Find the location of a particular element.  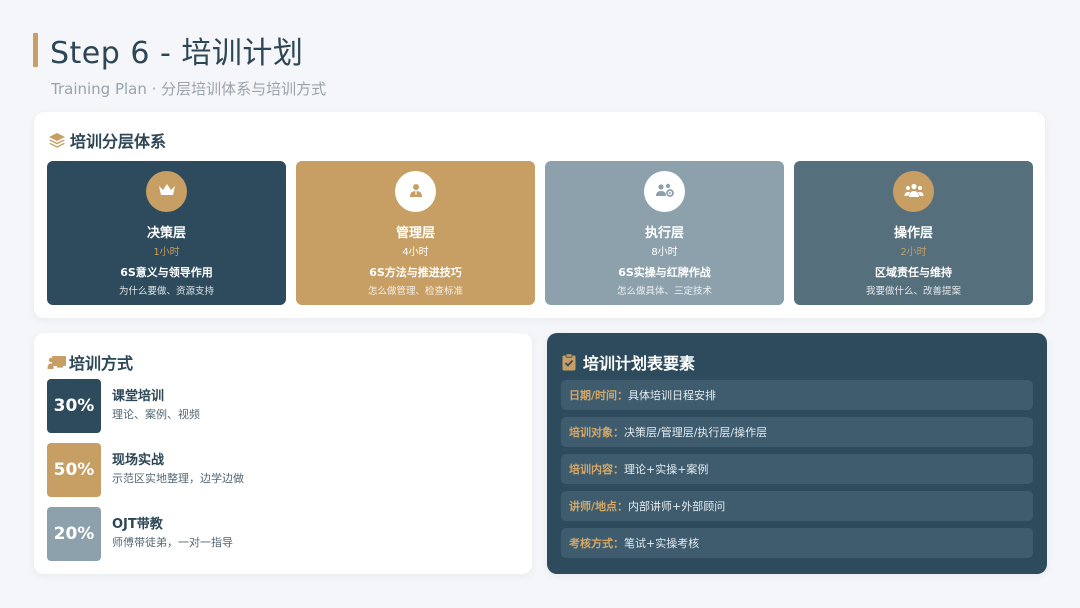

tier-topic: 6S意义与领导作用 is located at coordinates (166, 272).